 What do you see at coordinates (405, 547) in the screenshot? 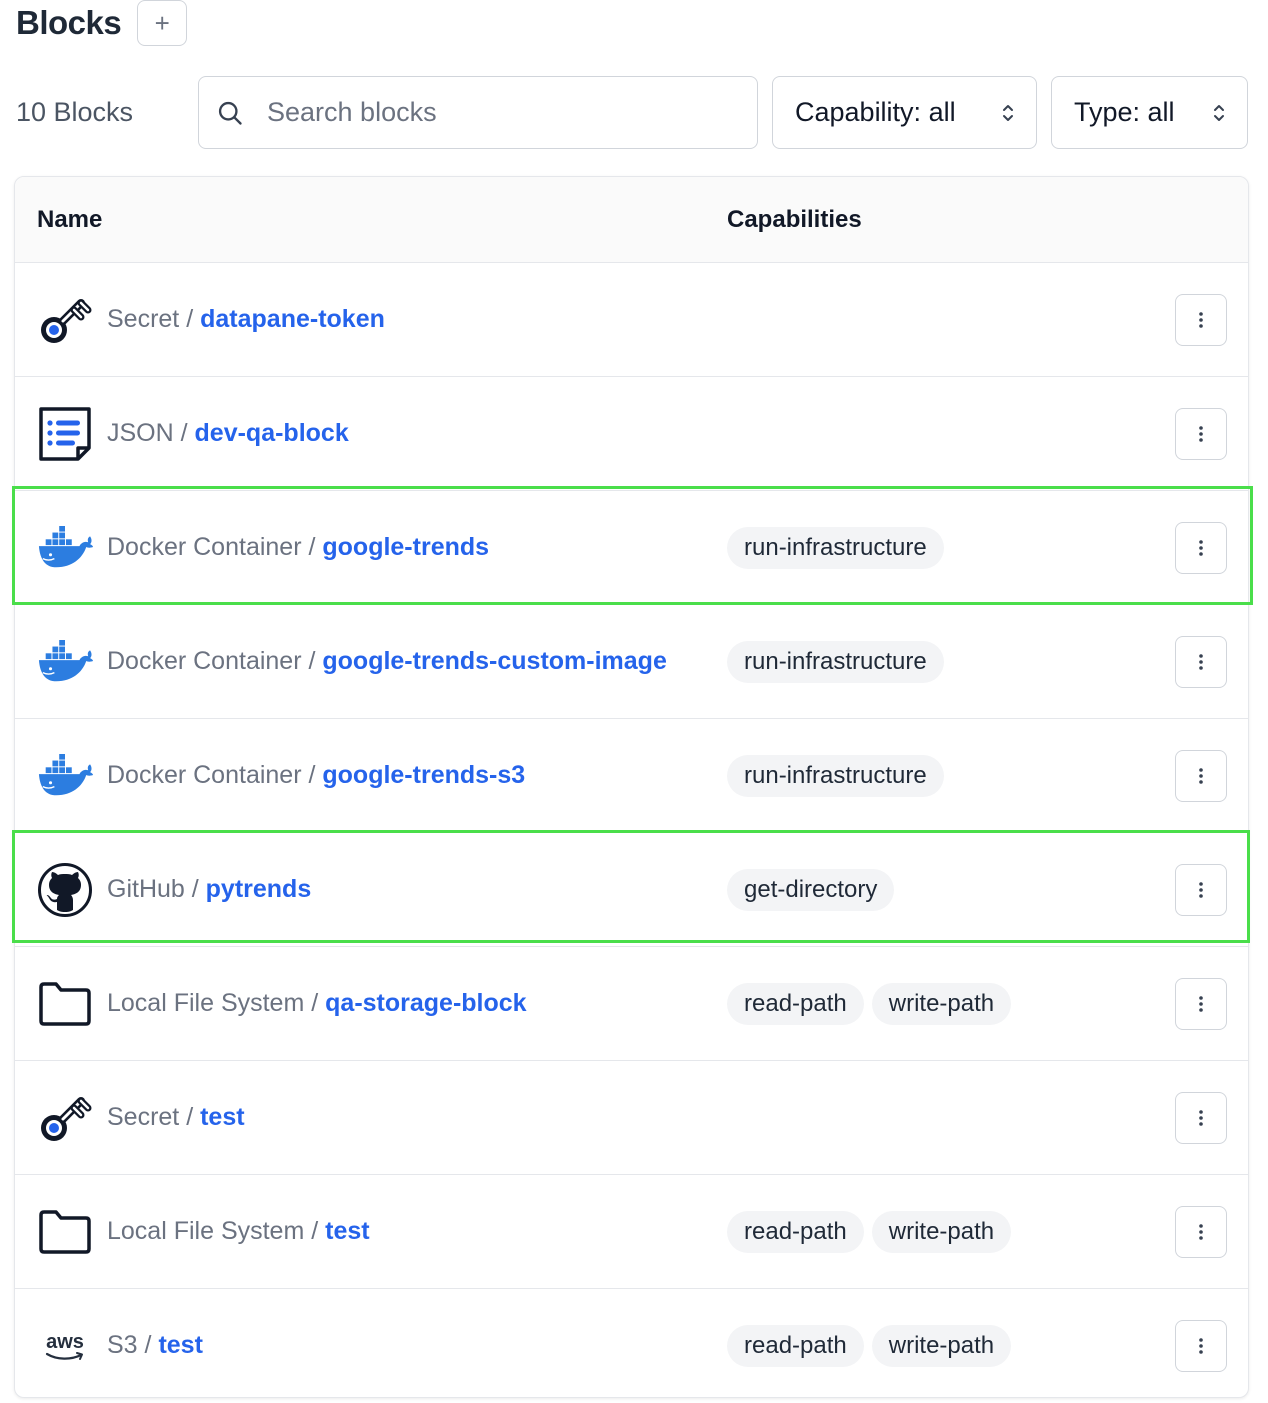
I see `block-name-link: google-trends` at bounding box center [405, 547].